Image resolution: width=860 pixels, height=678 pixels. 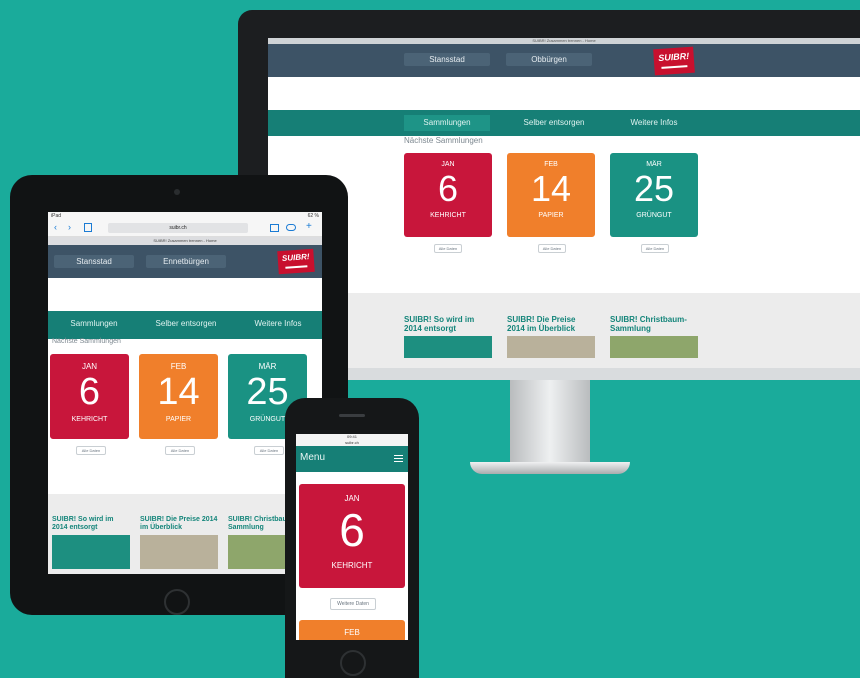 What do you see at coordinates (353, 604) in the screenshot?
I see `more-dates-button: Weitere Daten` at bounding box center [353, 604].